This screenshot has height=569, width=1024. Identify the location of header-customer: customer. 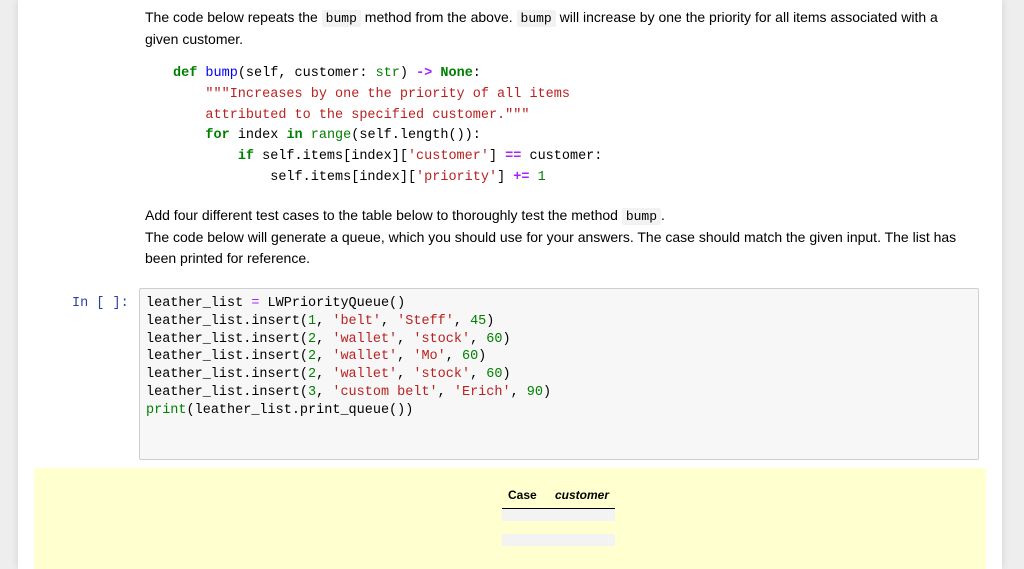
(581, 495).